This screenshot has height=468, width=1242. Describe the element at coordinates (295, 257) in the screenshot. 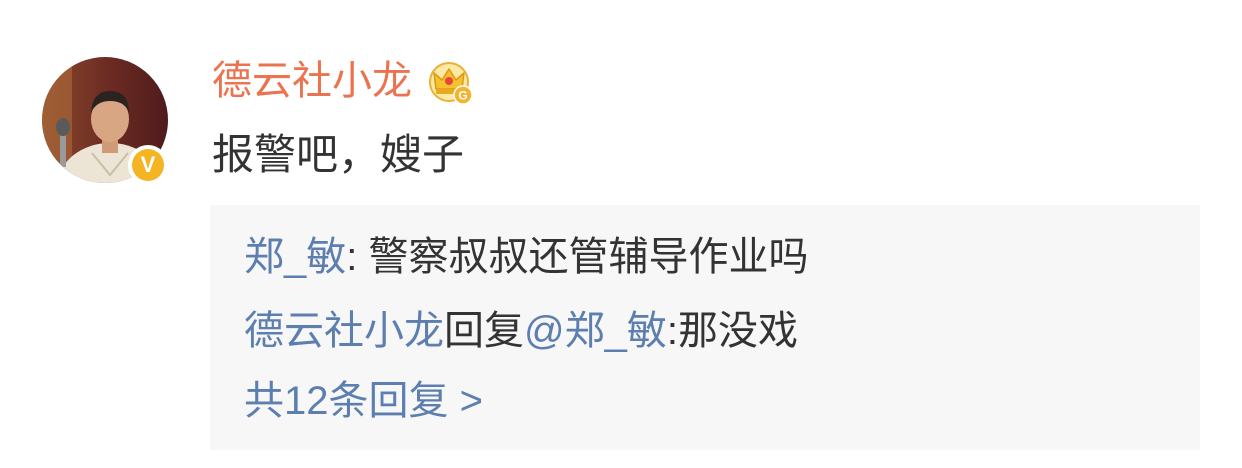

I see `reply-author-link: 郑_敏` at that location.